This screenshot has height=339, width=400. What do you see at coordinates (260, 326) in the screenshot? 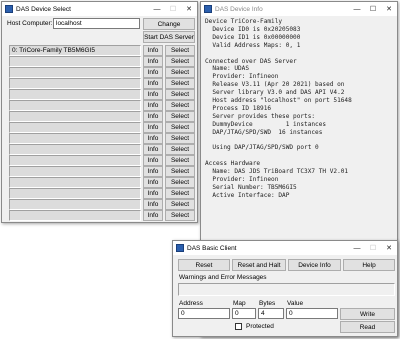
I see `protected-label: Protected` at bounding box center [260, 326].